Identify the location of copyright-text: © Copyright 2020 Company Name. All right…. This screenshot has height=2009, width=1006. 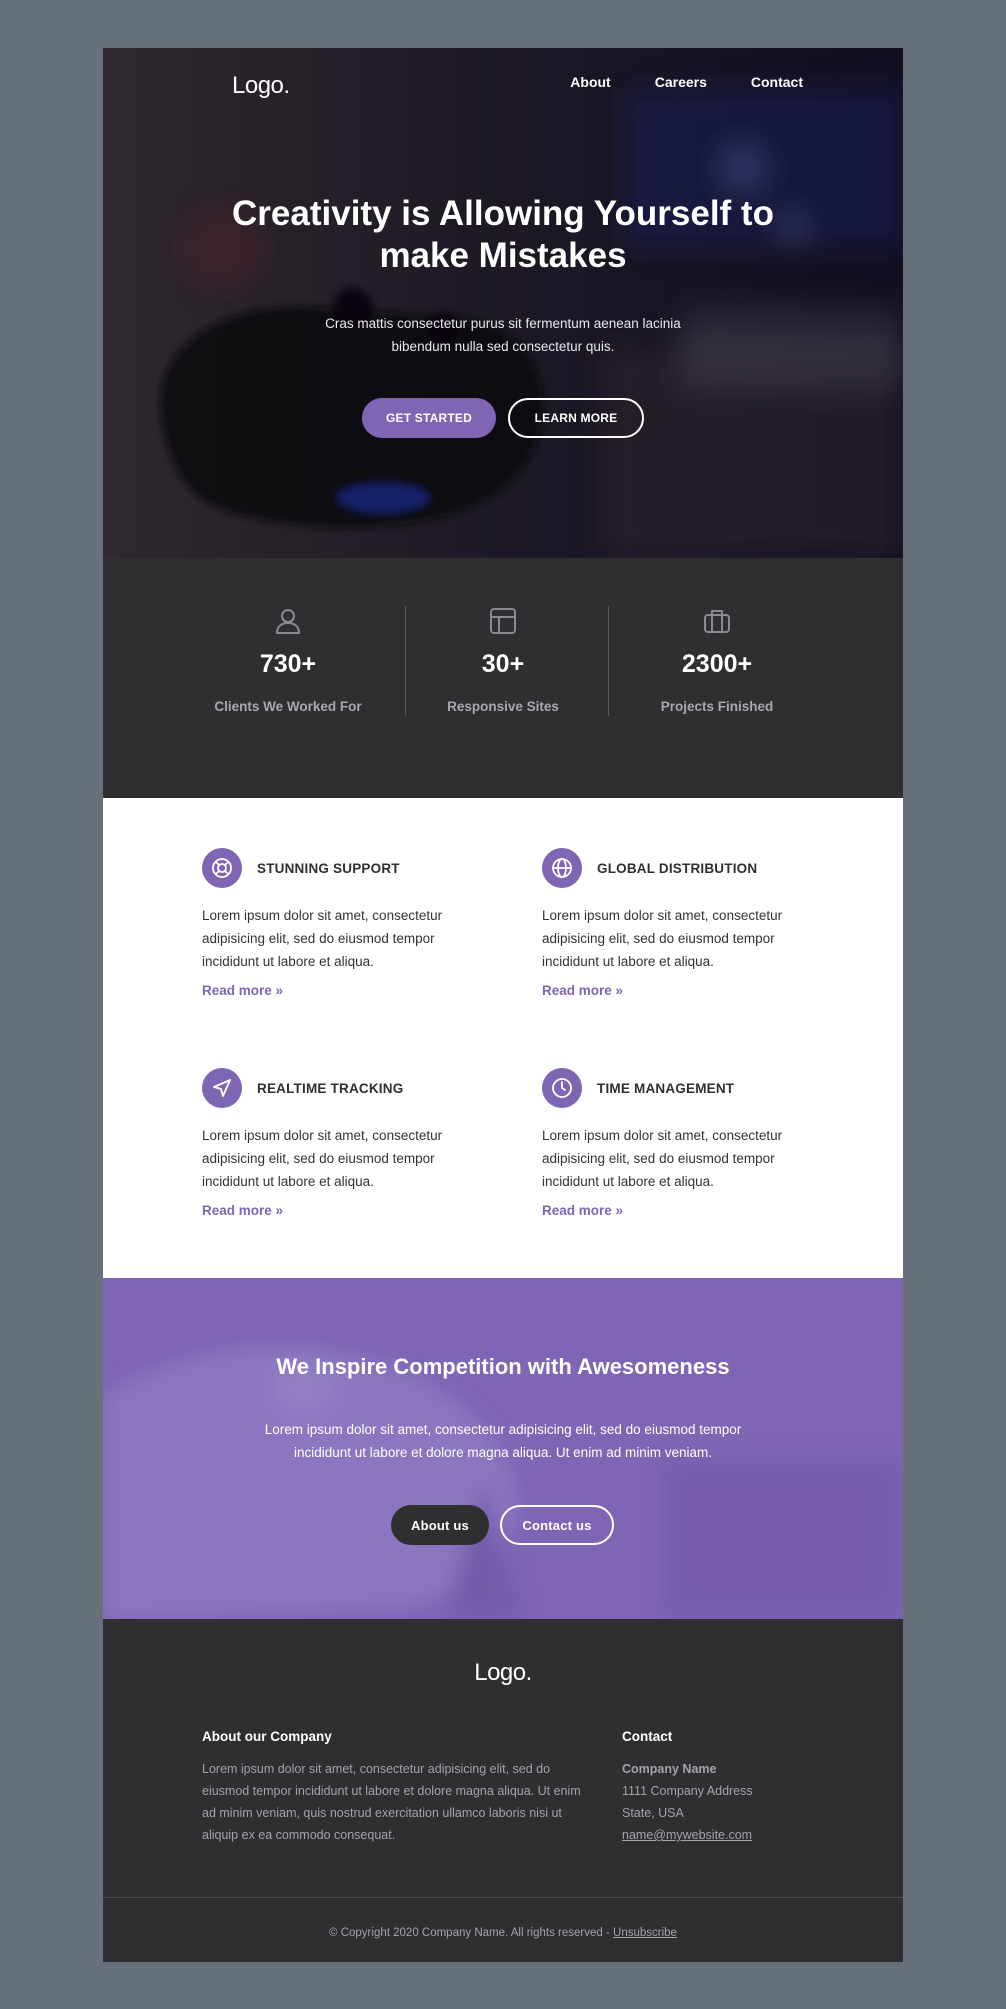
(469, 1933).